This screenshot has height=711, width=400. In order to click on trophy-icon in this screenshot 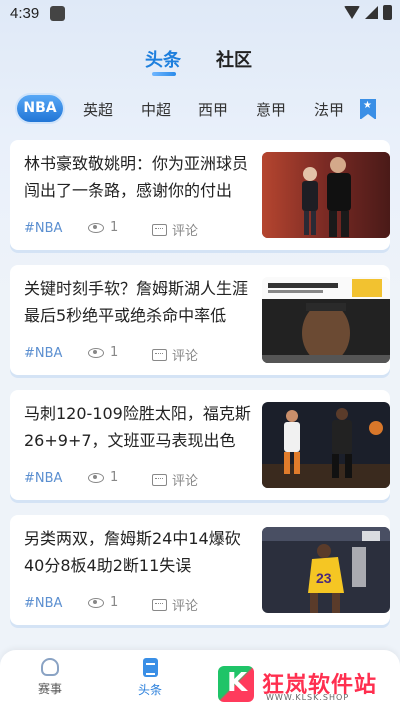, I will do `click(50, 667)`.